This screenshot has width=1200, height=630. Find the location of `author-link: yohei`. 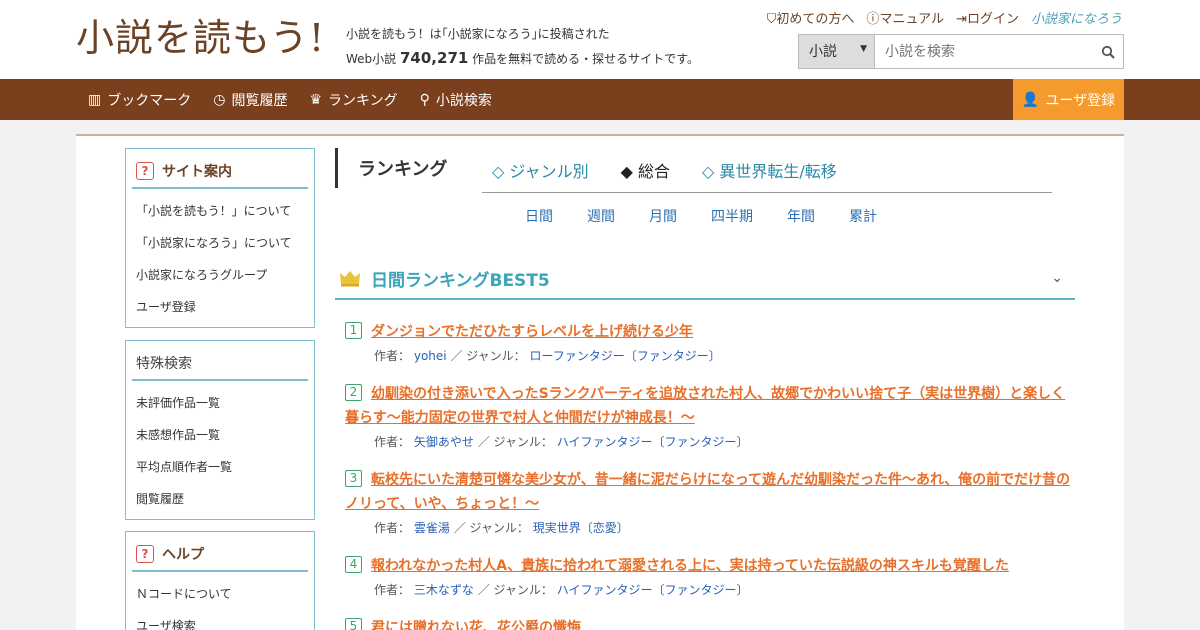

author-link: yohei is located at coordinates (430, 356).